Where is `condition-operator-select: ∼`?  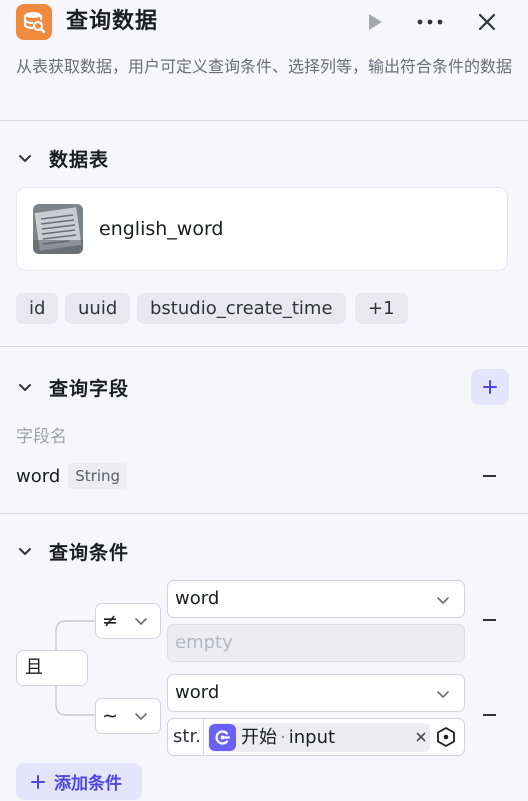
condition-operator-select: ∼ is located at coordinates (128, 716).